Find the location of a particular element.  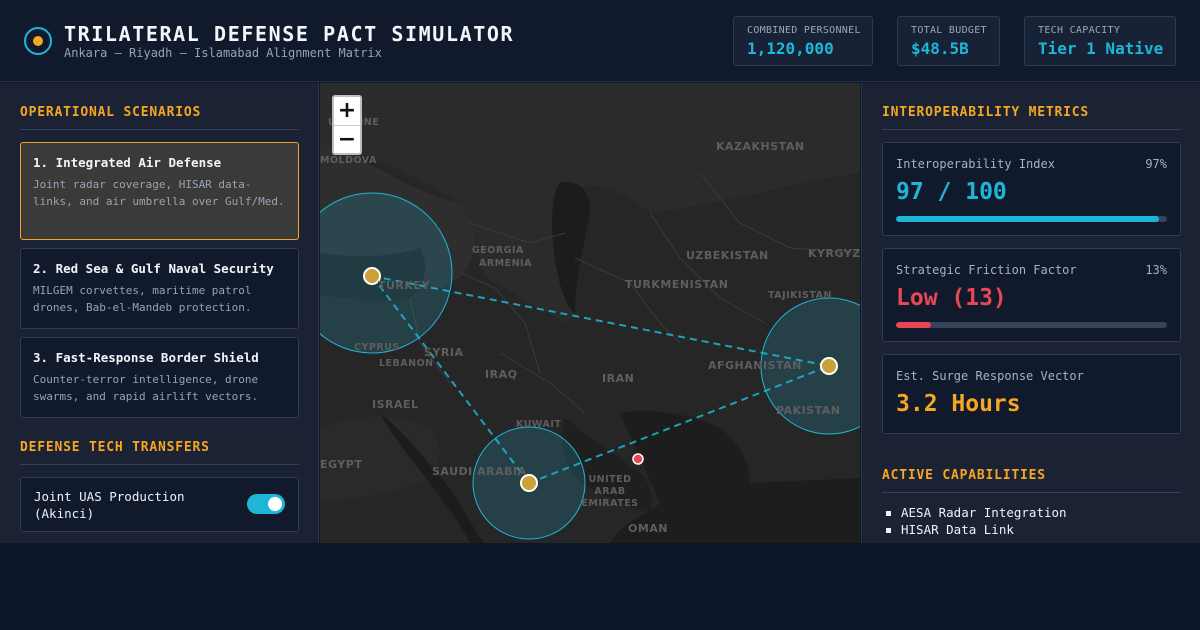

capabilities-list: AESA Radar Integration HISAR Data Link is located at coordinates (1031, 521).